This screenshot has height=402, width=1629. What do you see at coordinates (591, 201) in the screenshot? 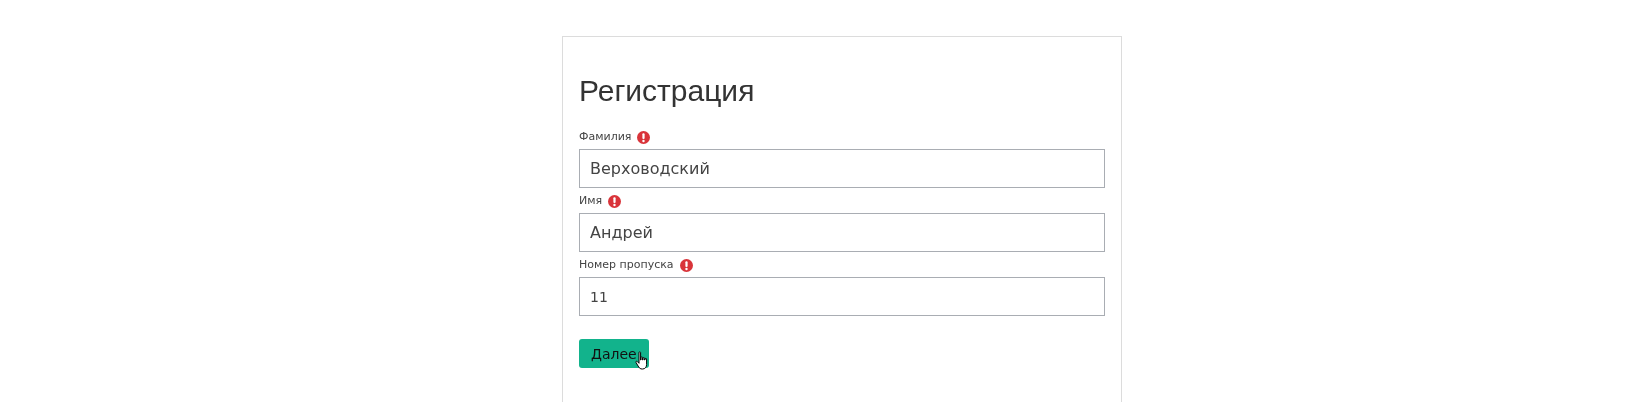
I see `field-label: Имя` at bounding box center [591, 201].